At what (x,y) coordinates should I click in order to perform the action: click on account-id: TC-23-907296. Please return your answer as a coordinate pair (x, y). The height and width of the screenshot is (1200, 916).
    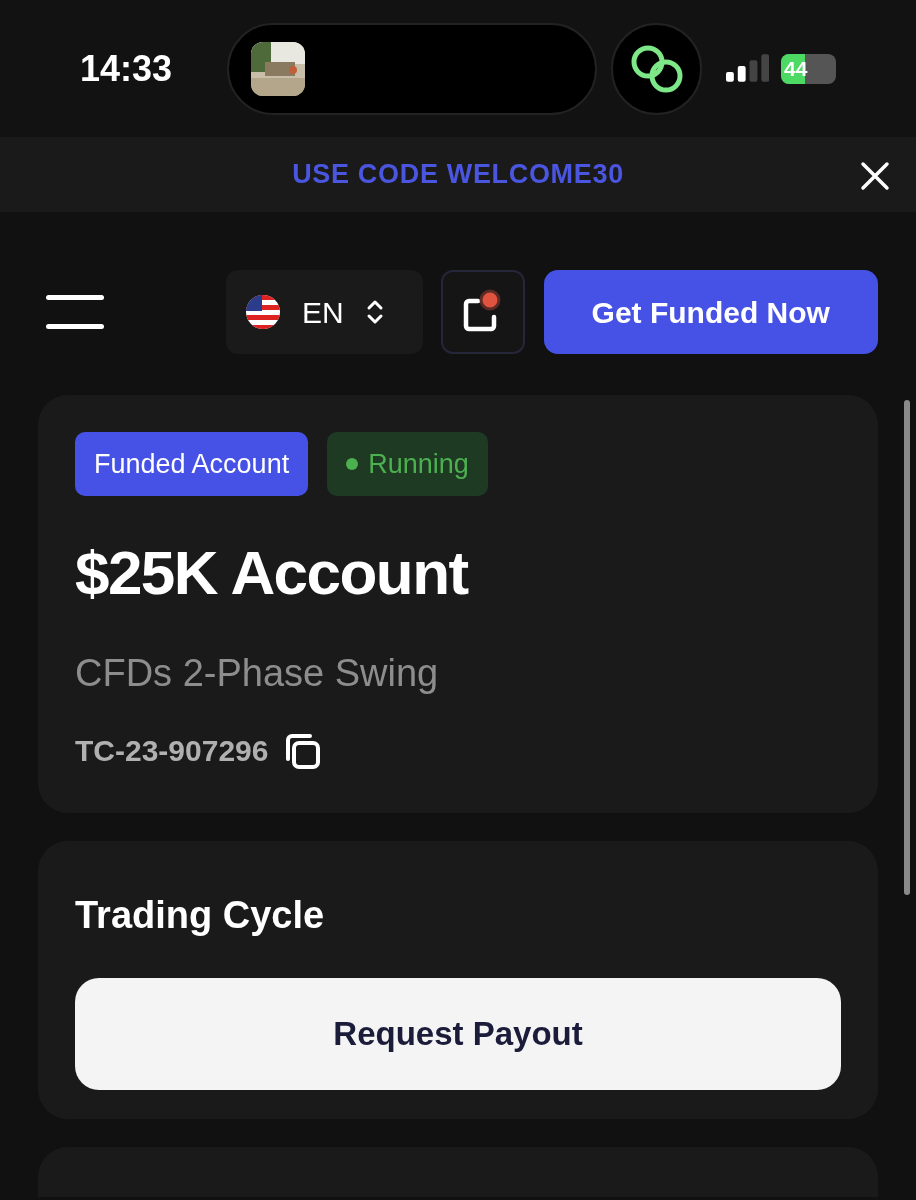
    Looking at the image, I should click on (172, 751).